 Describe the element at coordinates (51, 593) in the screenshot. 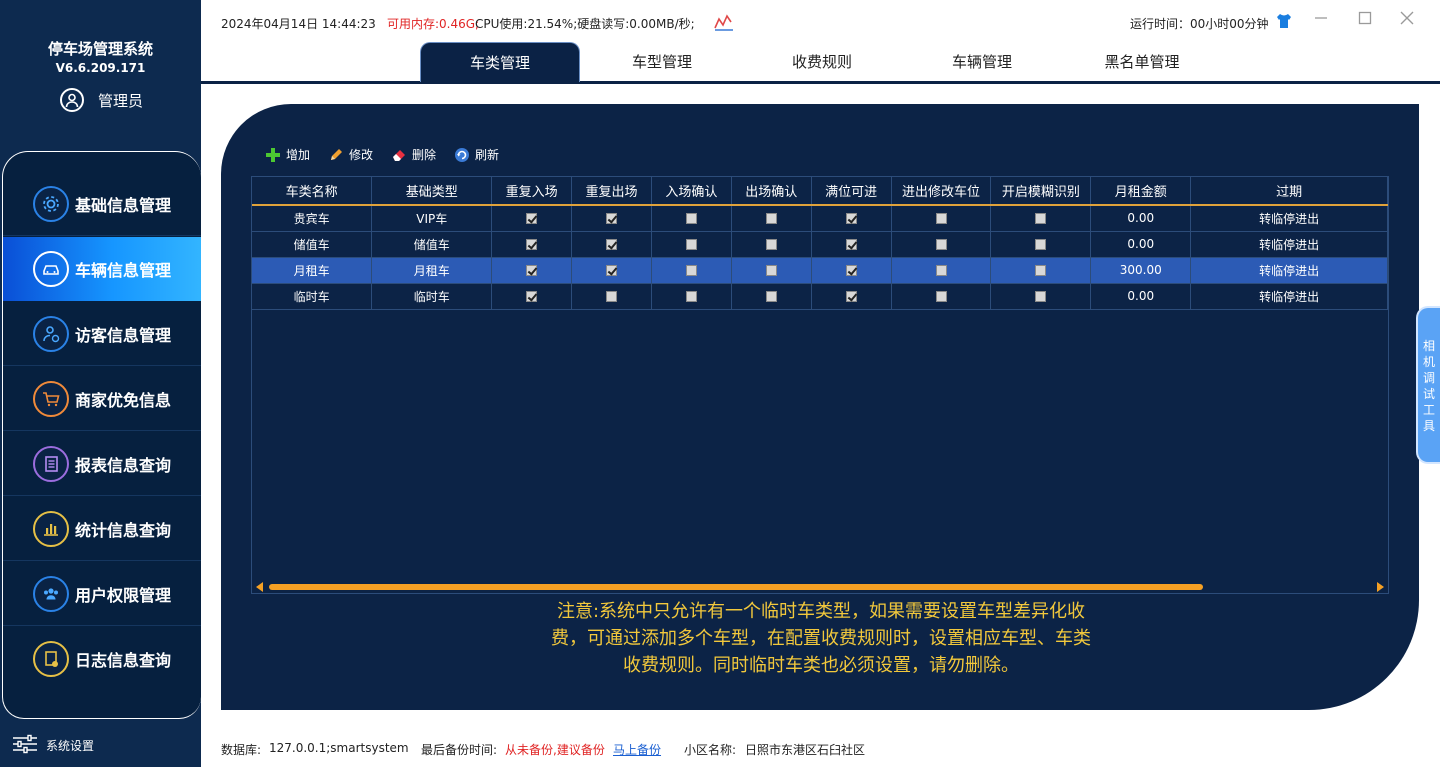

I see `users-icon` at that location.